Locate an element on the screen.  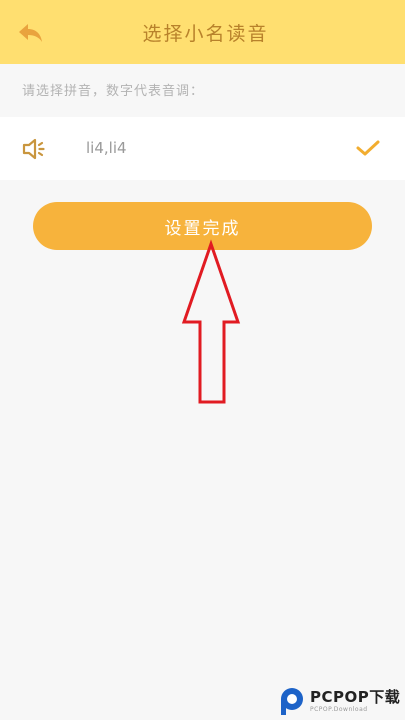
speaker-button is located at coordinates (35, 149).